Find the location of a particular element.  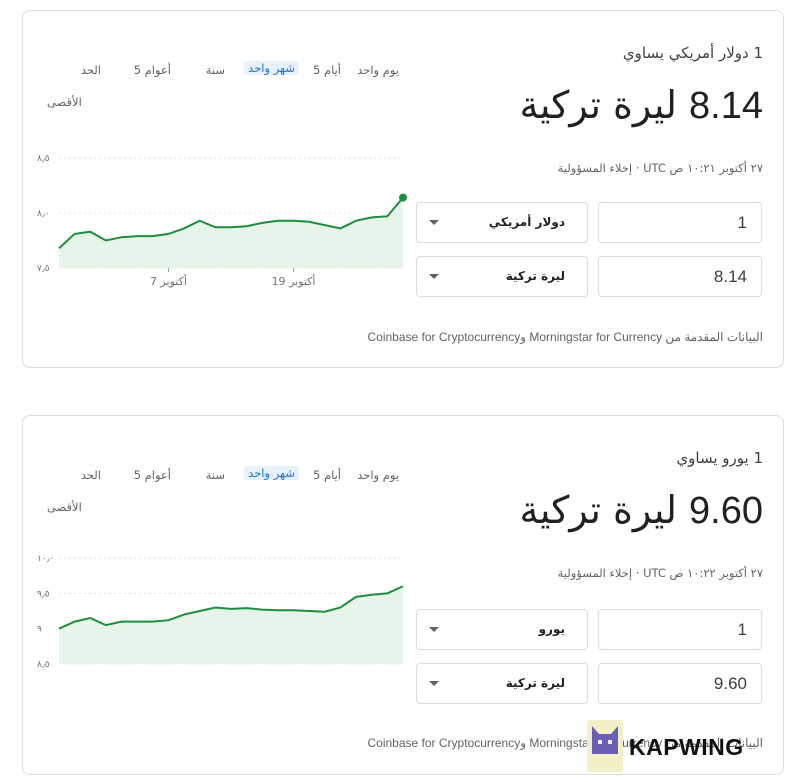

from-currency-label: يورو is located at coordinates (551, 629).